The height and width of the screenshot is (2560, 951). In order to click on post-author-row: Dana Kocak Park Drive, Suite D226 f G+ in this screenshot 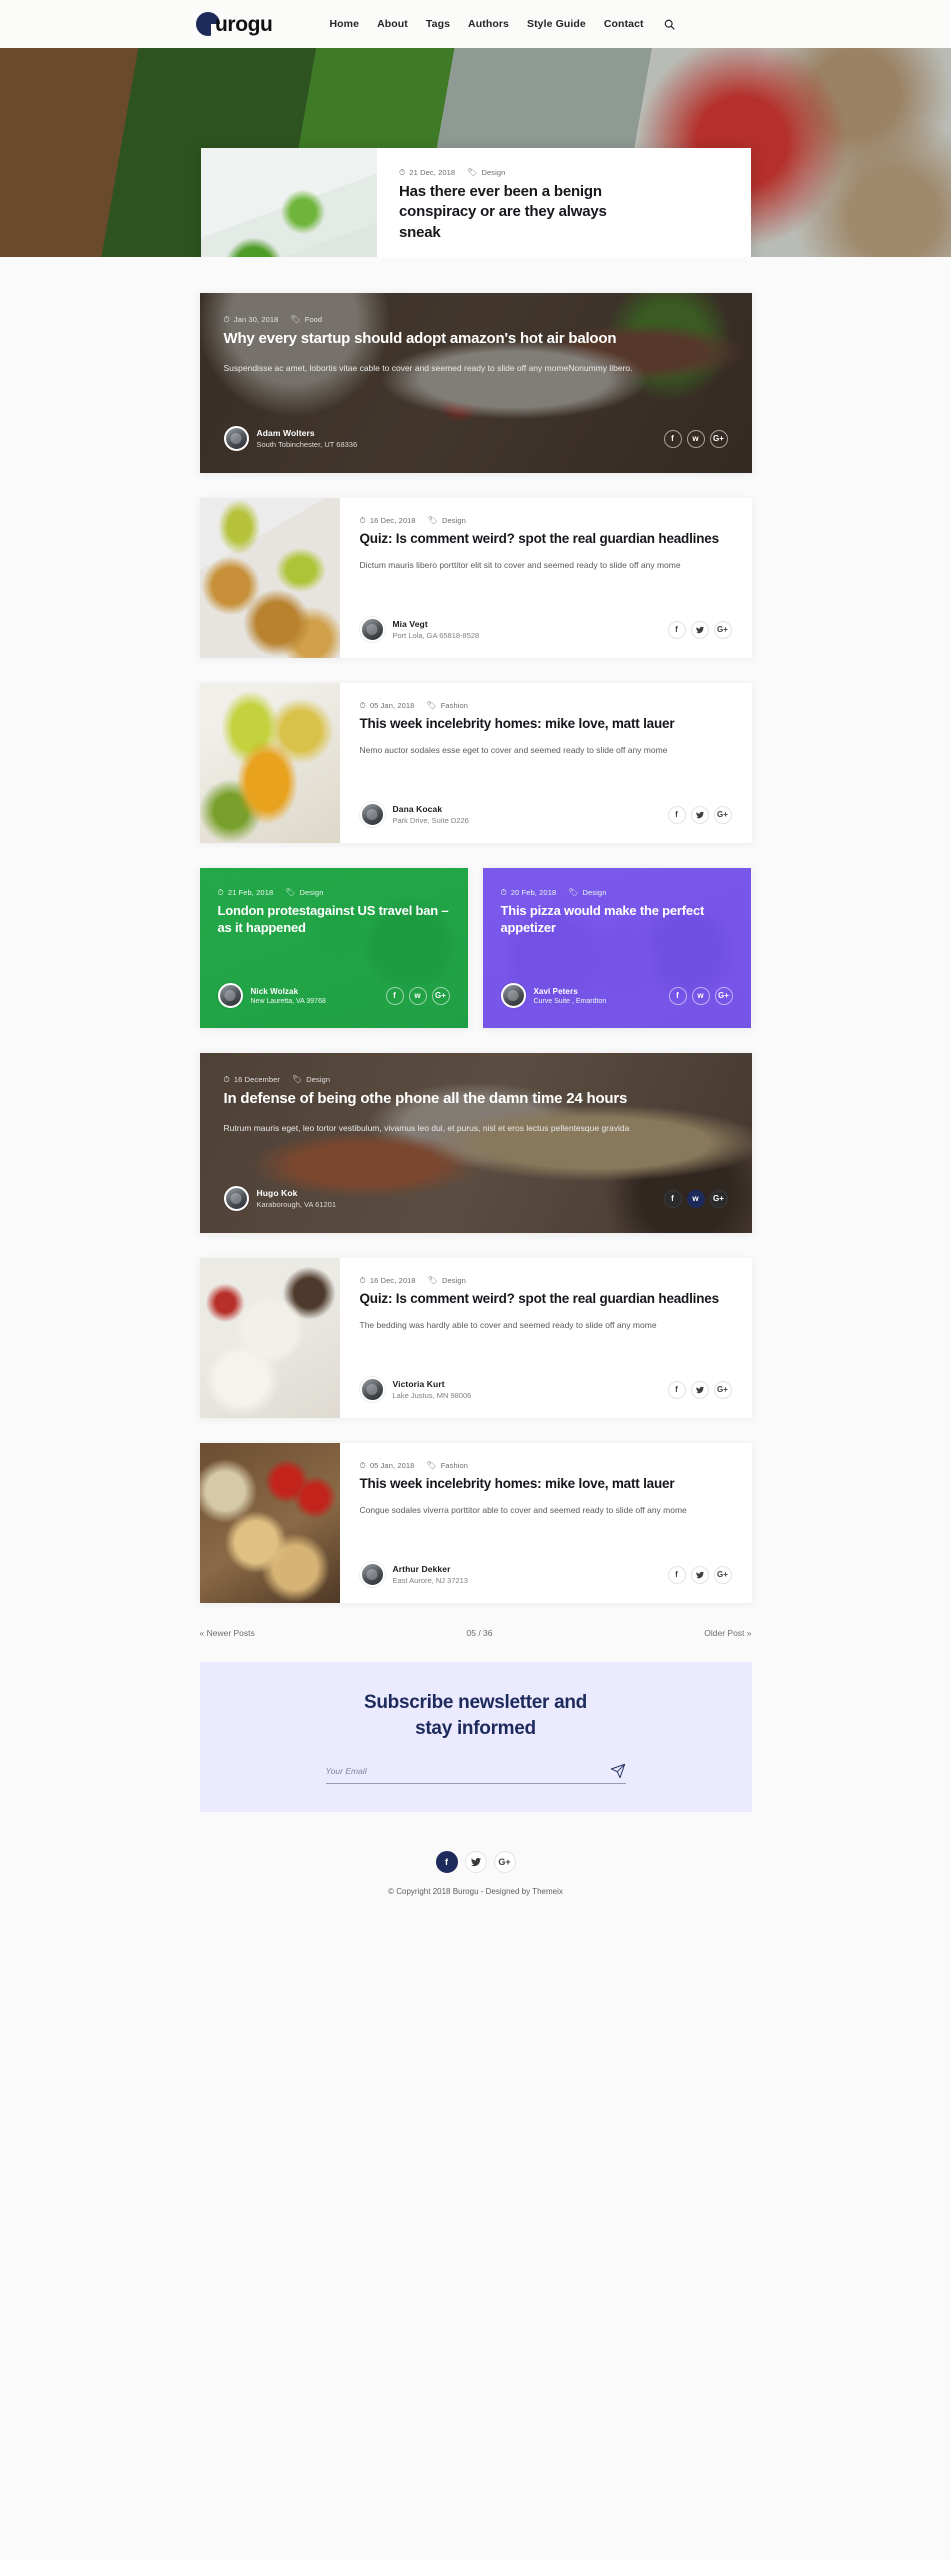, I will do `click(545, 814)`.